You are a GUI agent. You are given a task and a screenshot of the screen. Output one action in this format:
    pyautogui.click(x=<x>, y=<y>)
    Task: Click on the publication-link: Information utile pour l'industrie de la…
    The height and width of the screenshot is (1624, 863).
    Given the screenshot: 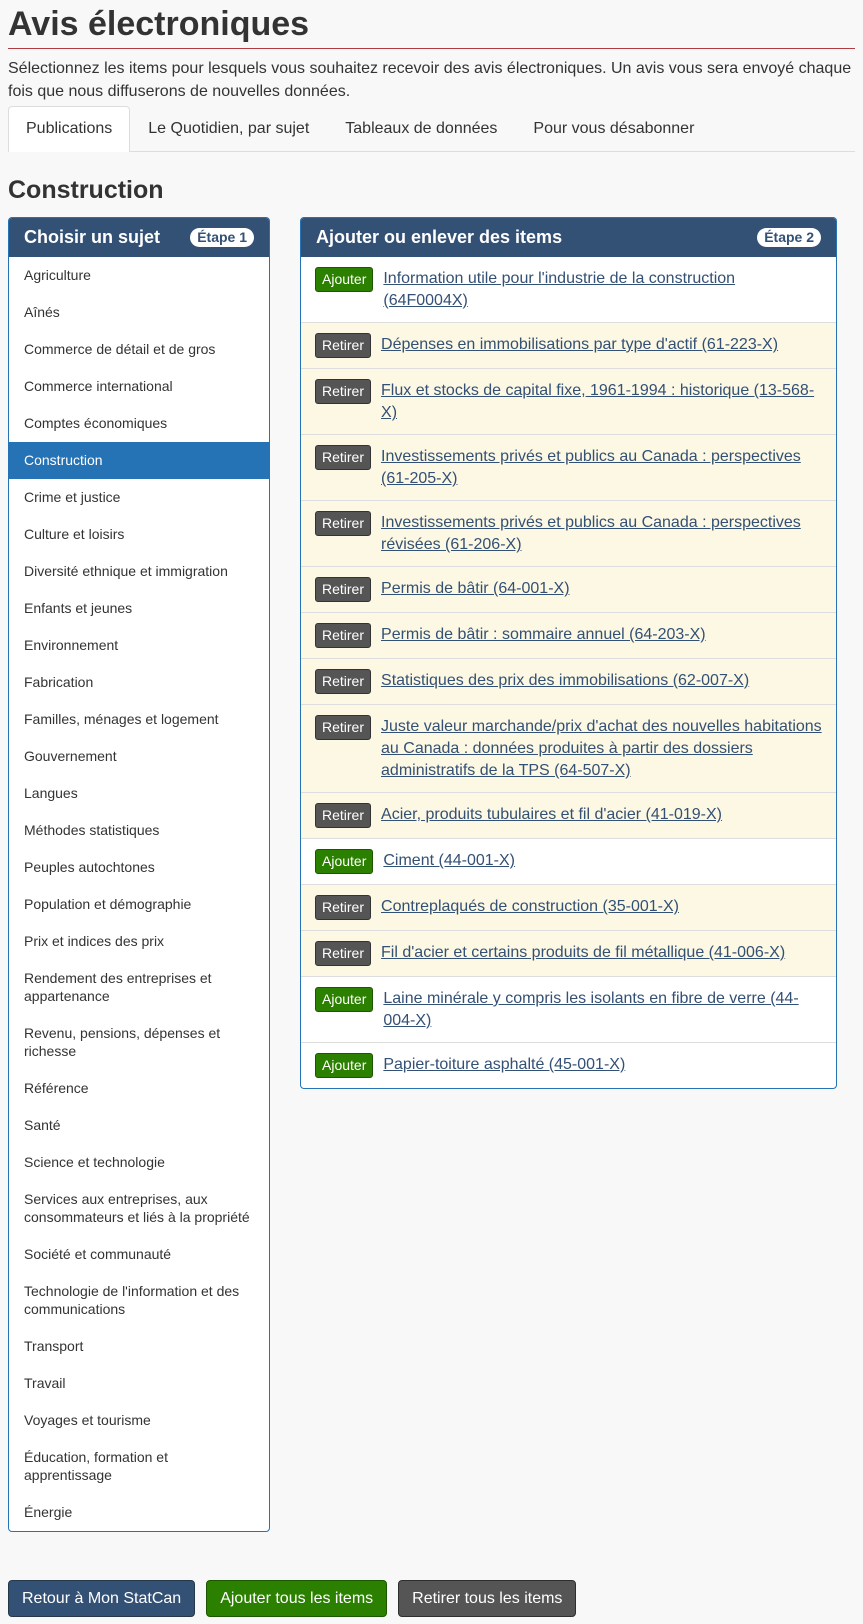 What is the action you would take?
    pyautogui.click(x=602, y=289)
    